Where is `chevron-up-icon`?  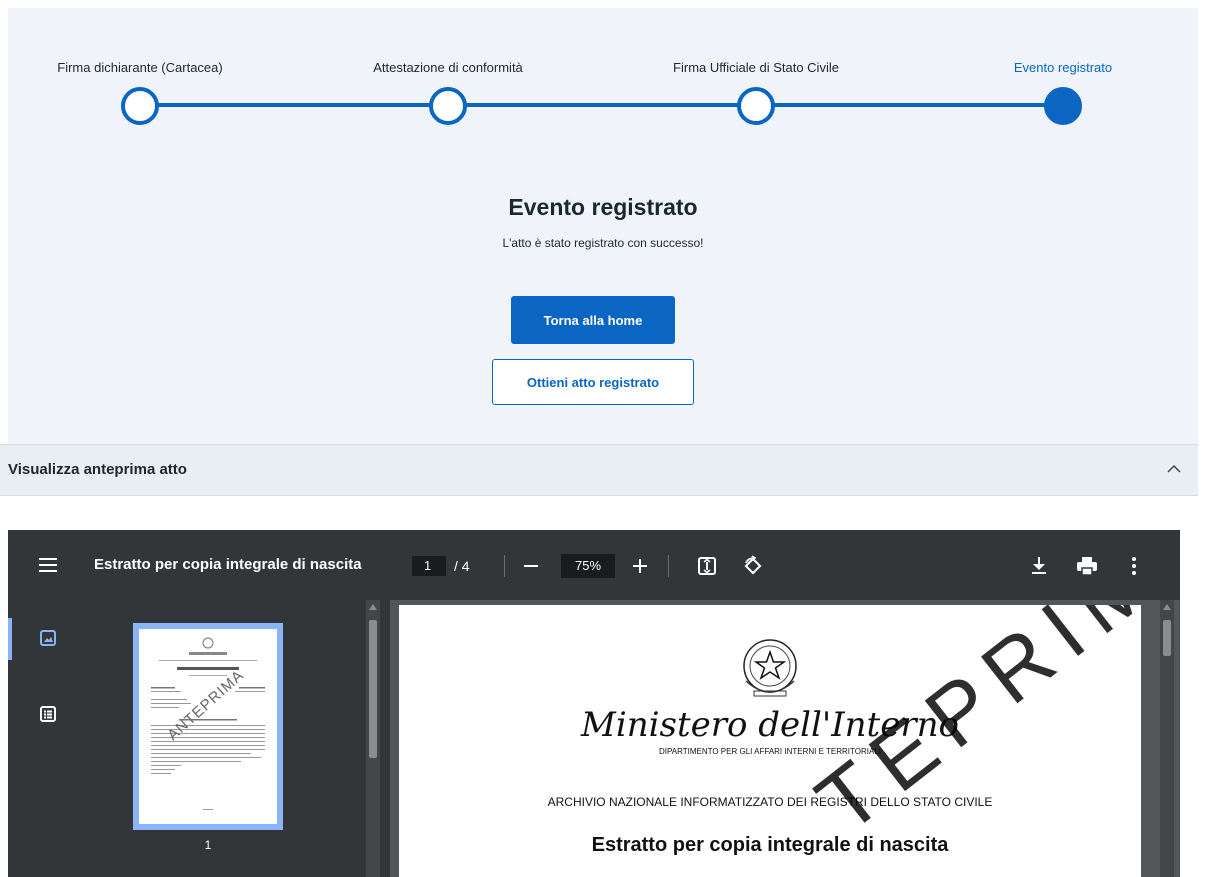
chevron-up-icon is located at coordinates (1174, 469).